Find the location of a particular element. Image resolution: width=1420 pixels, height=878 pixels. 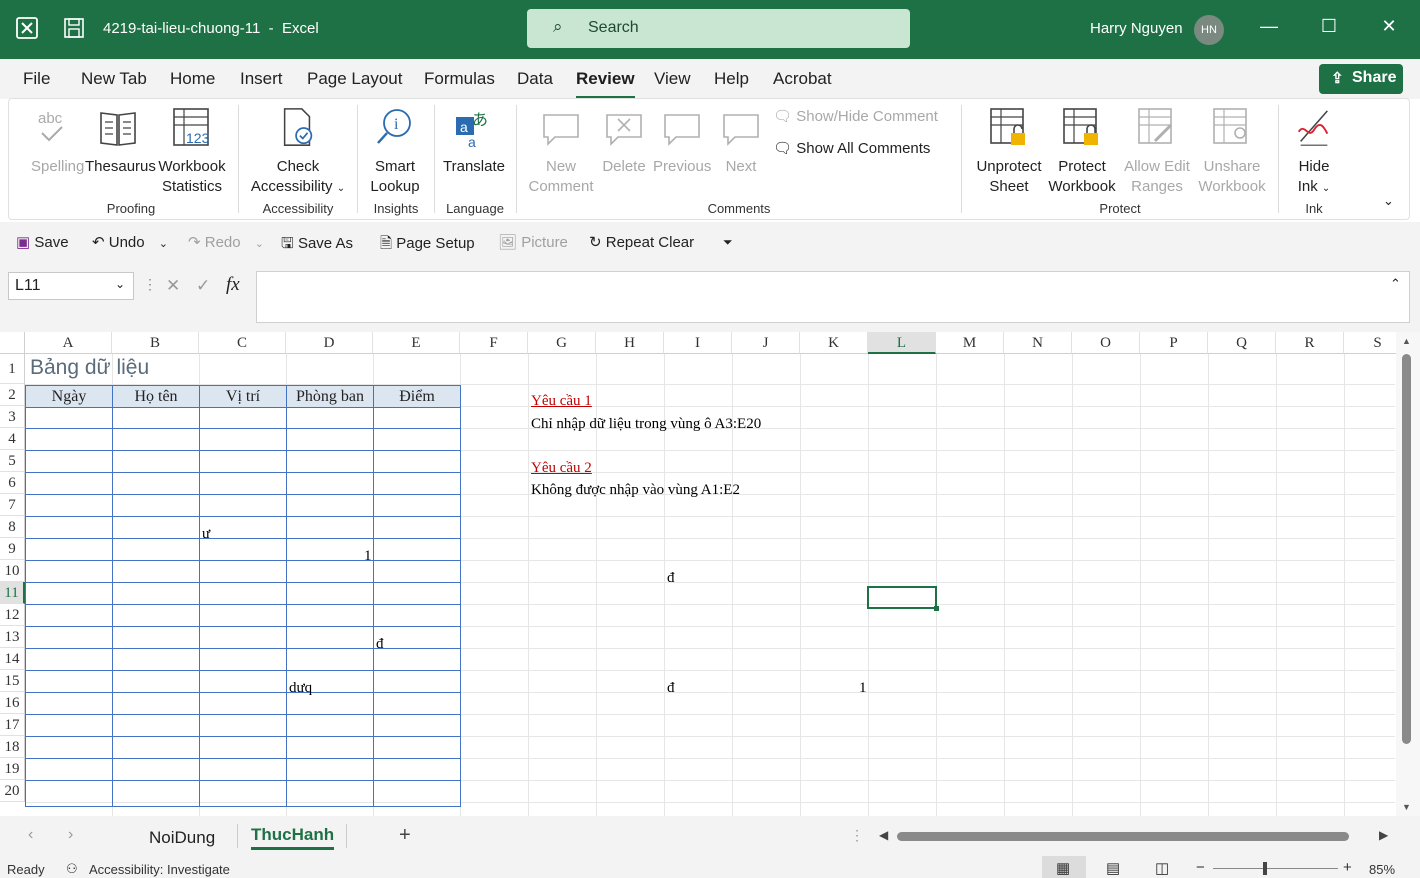

allow-edit-ranges-button: Allow Edit Ranges is located at coordinates (1157, 152).